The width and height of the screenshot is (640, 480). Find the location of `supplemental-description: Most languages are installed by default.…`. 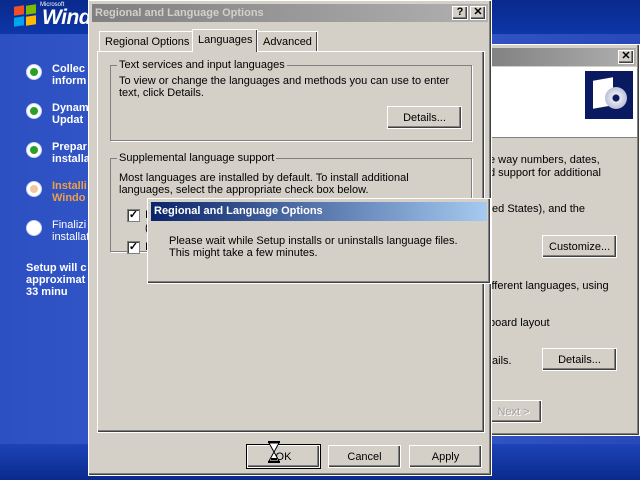

supplemental-description: Most languages are installed by default.… is located at coordinates (264, 184).